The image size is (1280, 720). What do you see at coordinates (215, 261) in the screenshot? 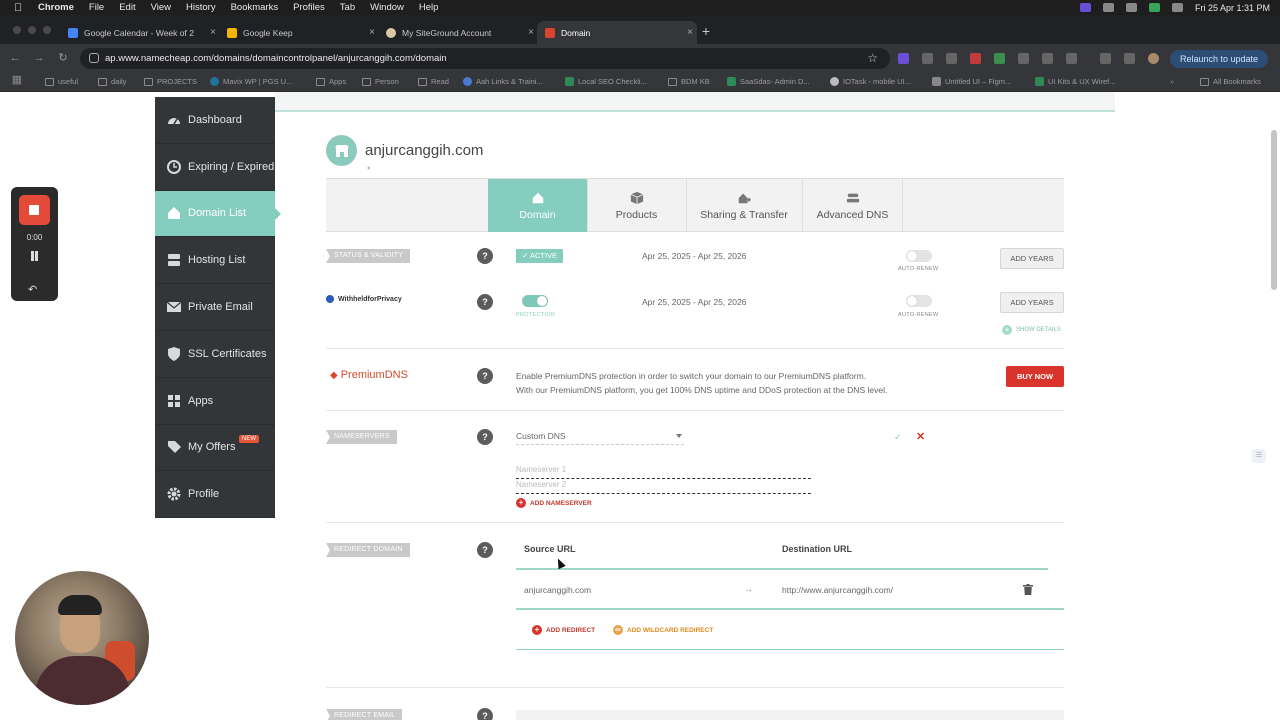
I see `sidebar-item-hosting-list: Hosting List` at bounding box center [215, 261].